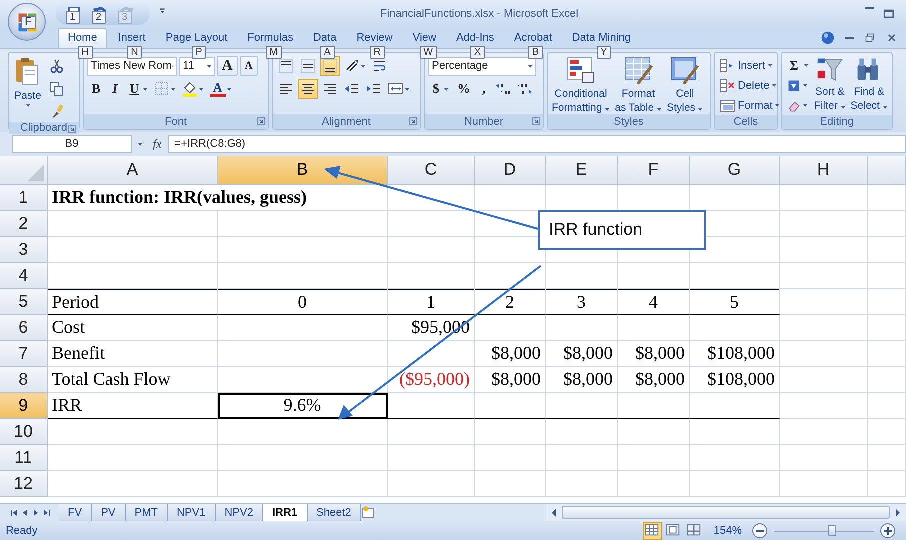 This screenshot has height=540, width=906. What do you see at coordinates (654, 380) in the screenshot?
I see `table-cell: $8,000` at bounding box center [654, 380].